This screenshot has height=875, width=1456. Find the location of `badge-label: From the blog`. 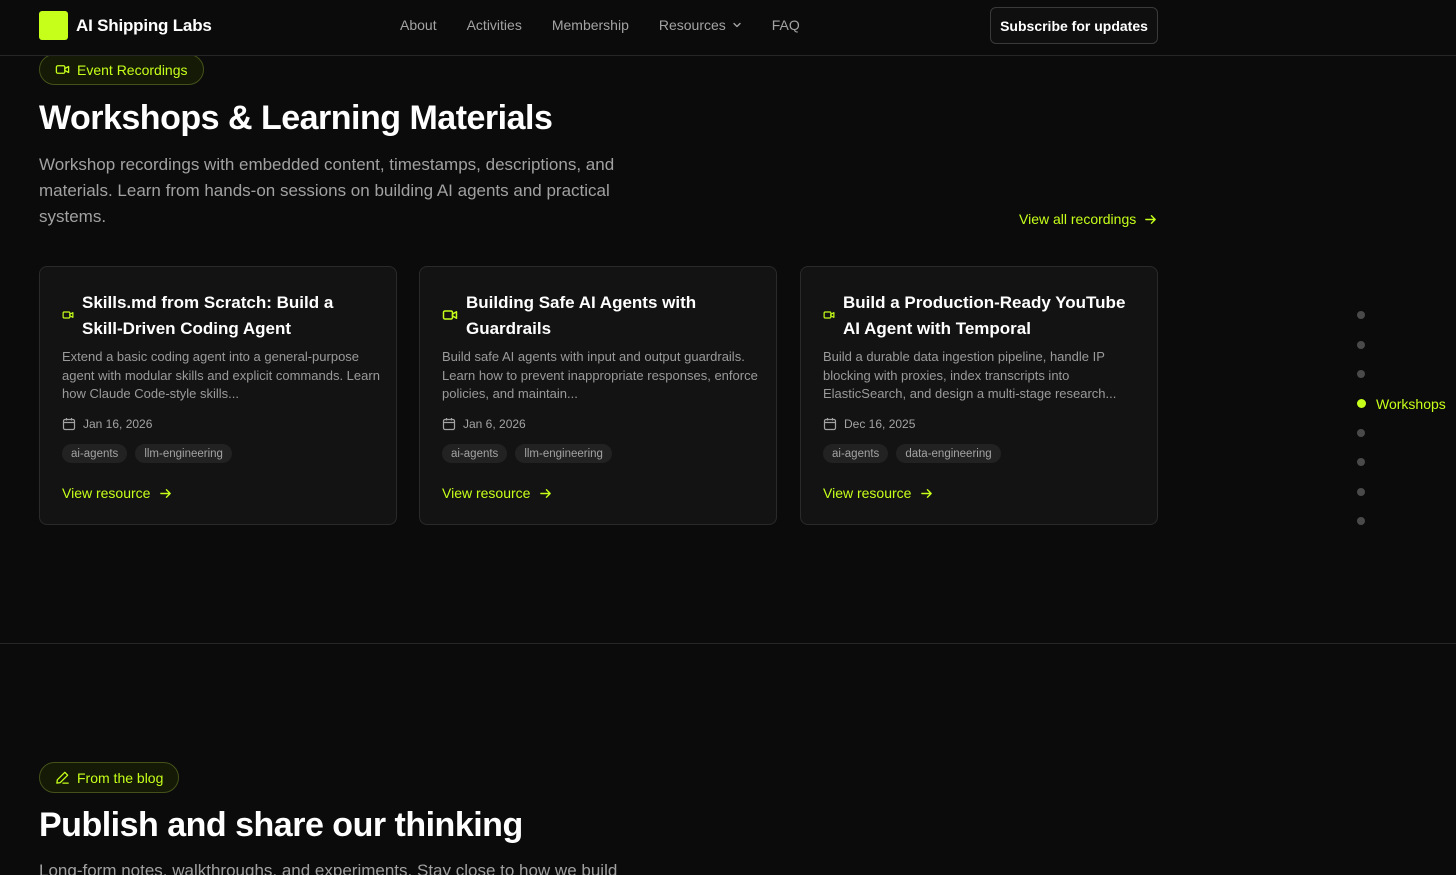

badge-label: From the blog is located at coordinates (120, 777).